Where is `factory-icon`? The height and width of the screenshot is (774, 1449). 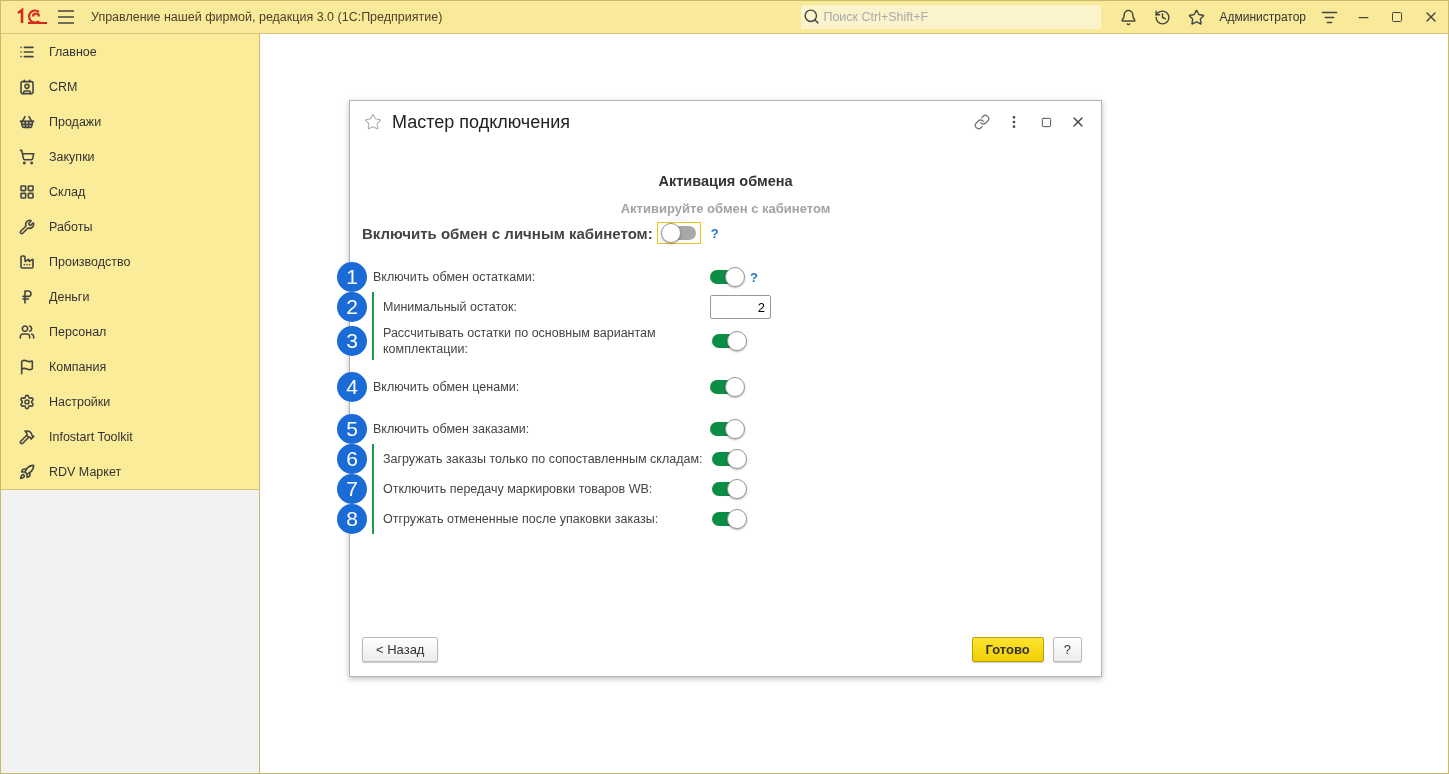 factory-icon is located at coordinates (27, 261).